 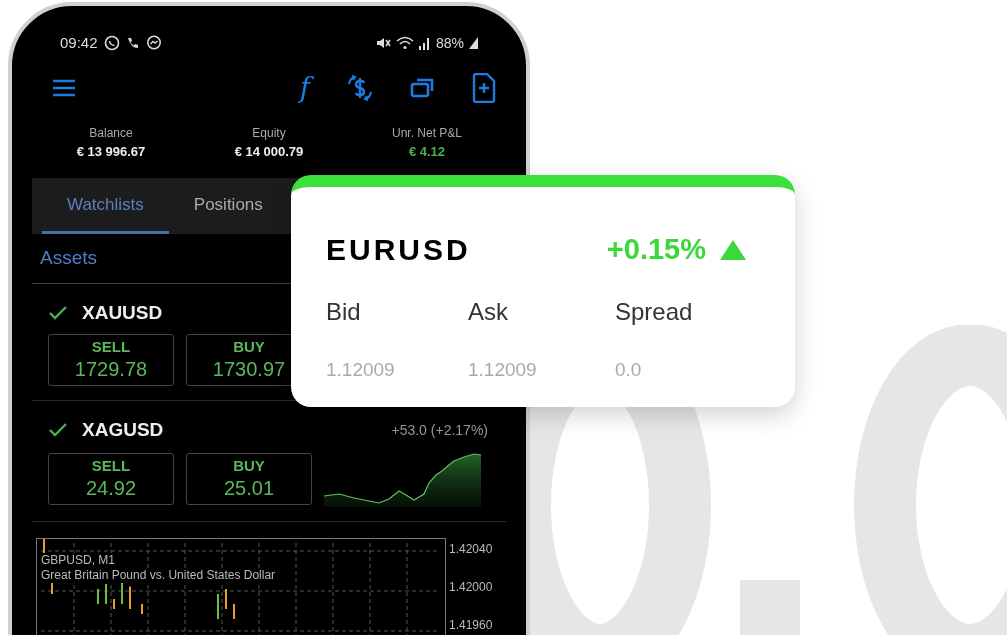 I want to click on asset-symbol: XAGUSD, so click(x=123, y=429).